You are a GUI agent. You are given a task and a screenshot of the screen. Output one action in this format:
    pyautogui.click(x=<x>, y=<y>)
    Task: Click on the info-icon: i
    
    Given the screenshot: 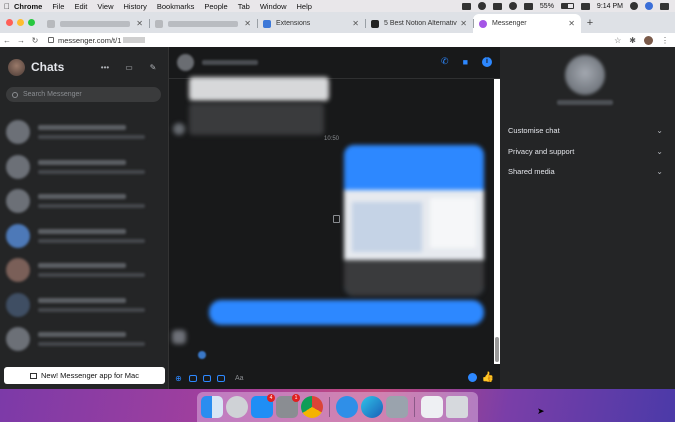 What is the action you would take?
    pyautogui.click(x=487, y=61)
    